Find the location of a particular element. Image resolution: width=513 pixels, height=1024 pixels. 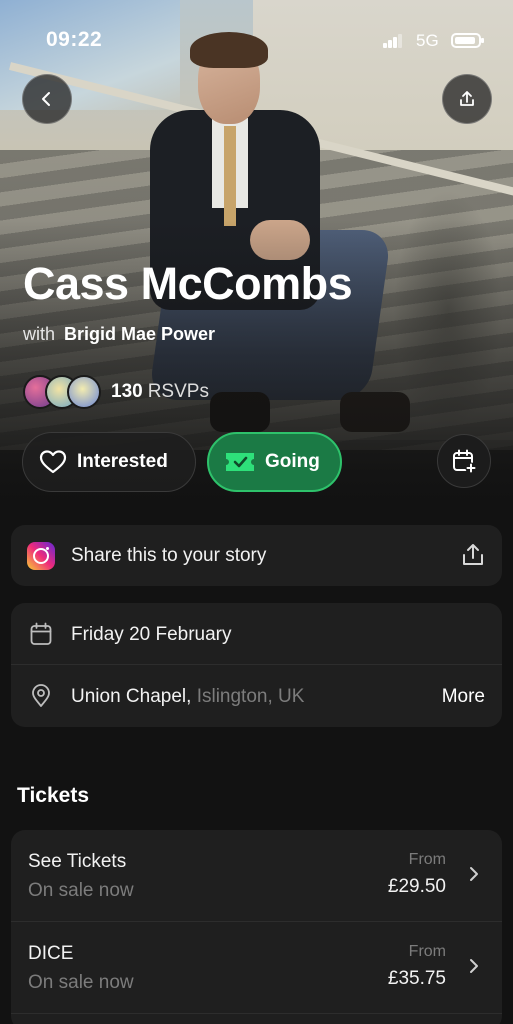

going-button: Going is located at coordinates (274, 462).